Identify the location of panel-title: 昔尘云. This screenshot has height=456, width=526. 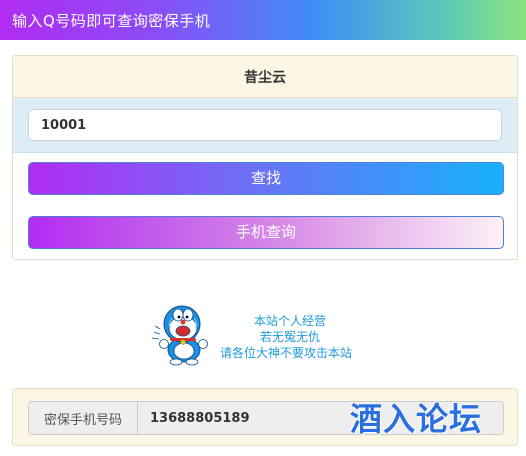
(265, 77).